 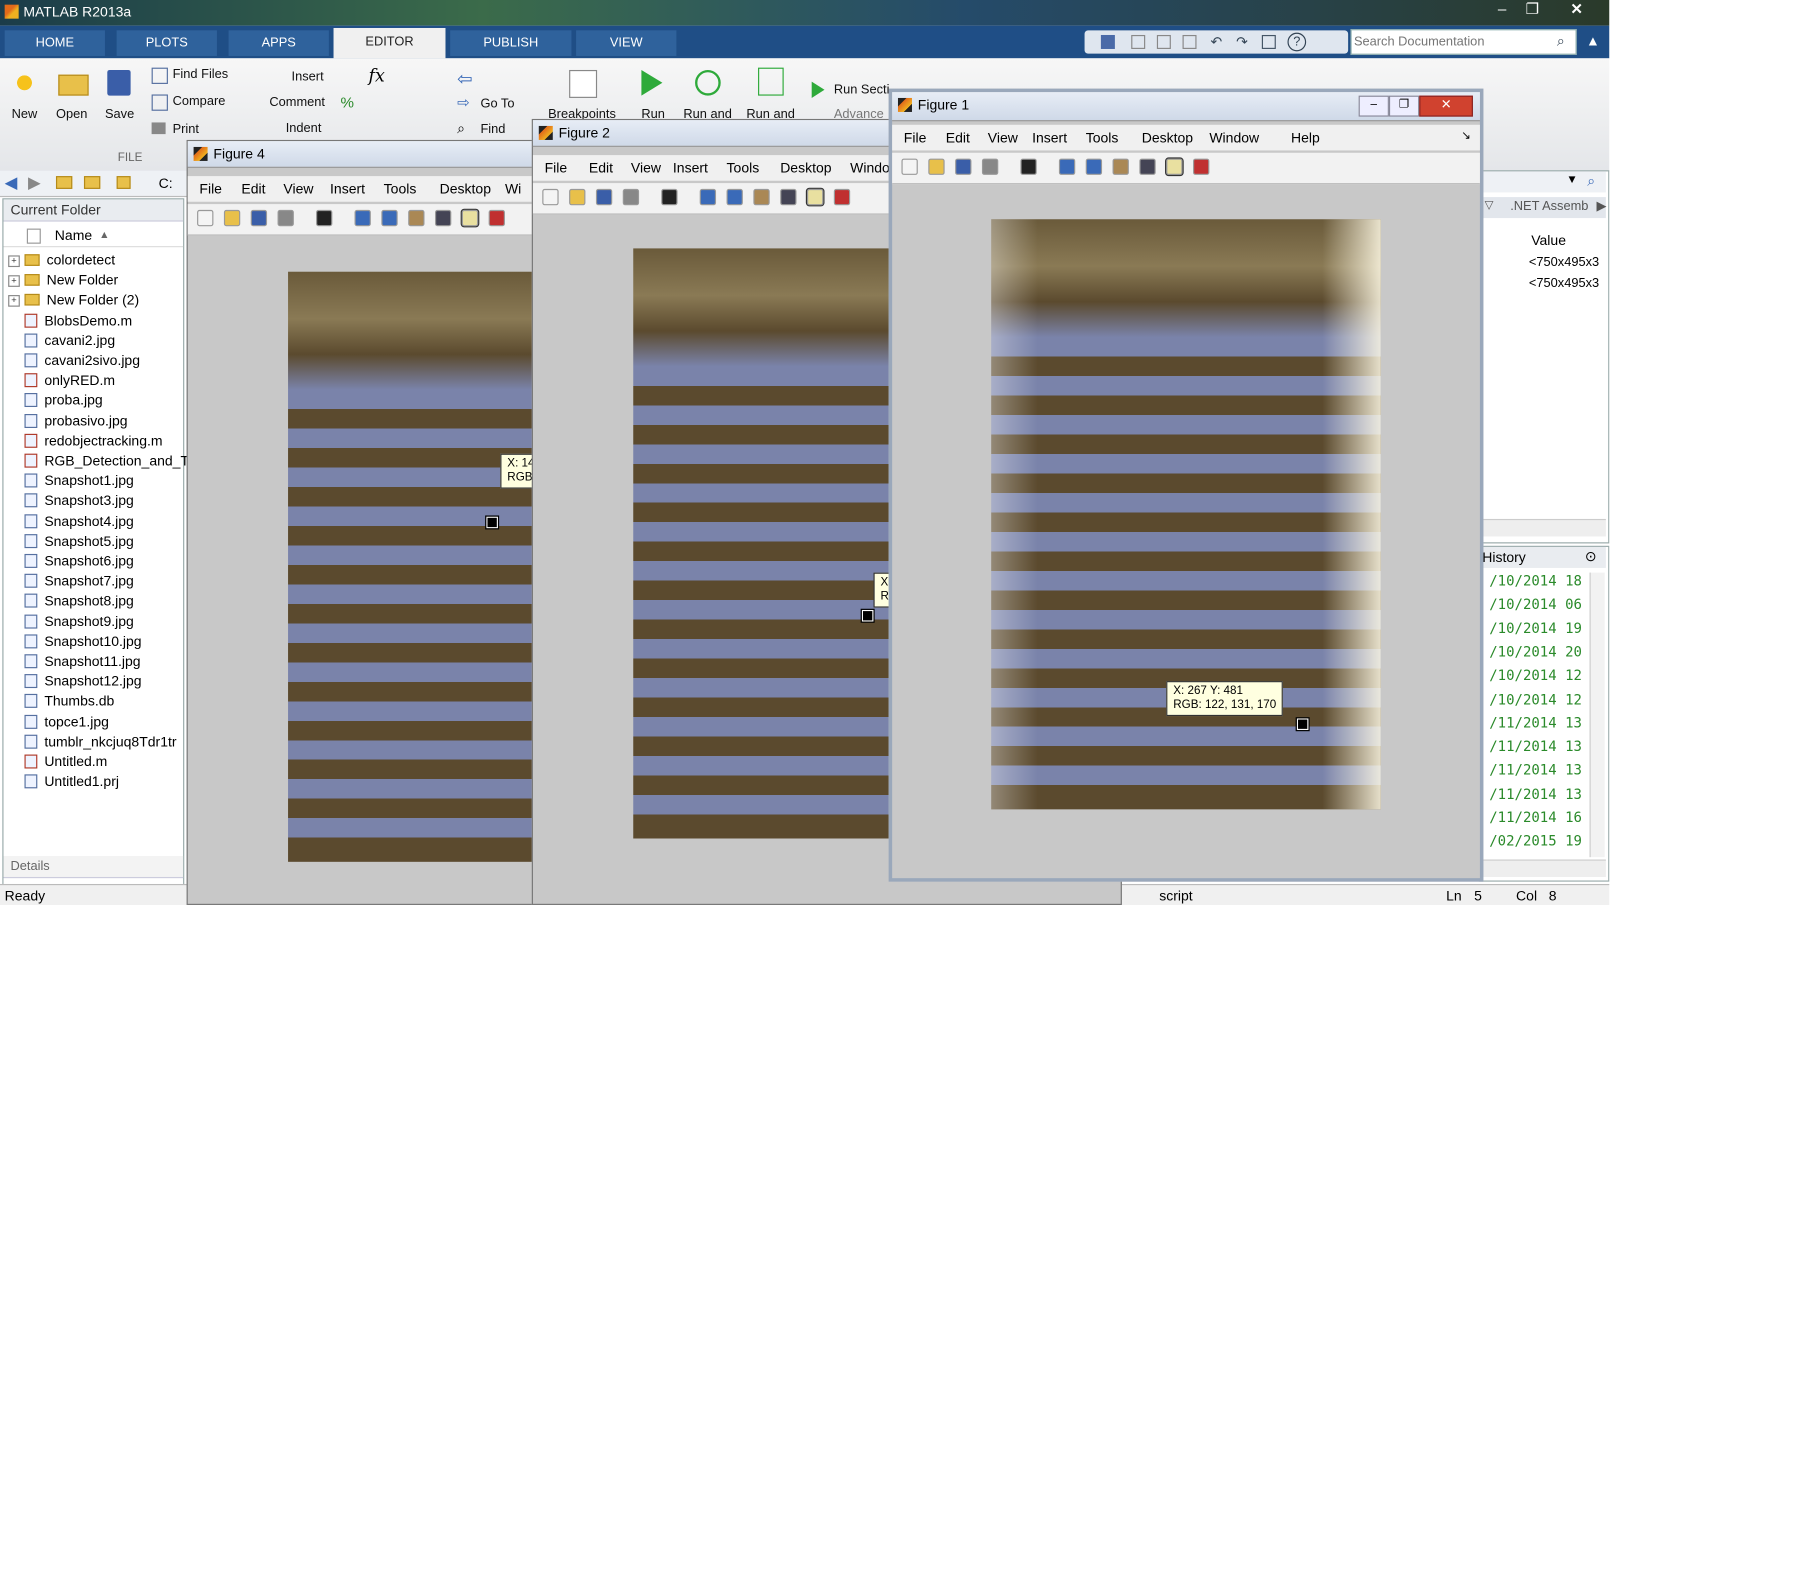 I want to click on workspace-value-1: <750x495x3, so click(x=1564, y=262).